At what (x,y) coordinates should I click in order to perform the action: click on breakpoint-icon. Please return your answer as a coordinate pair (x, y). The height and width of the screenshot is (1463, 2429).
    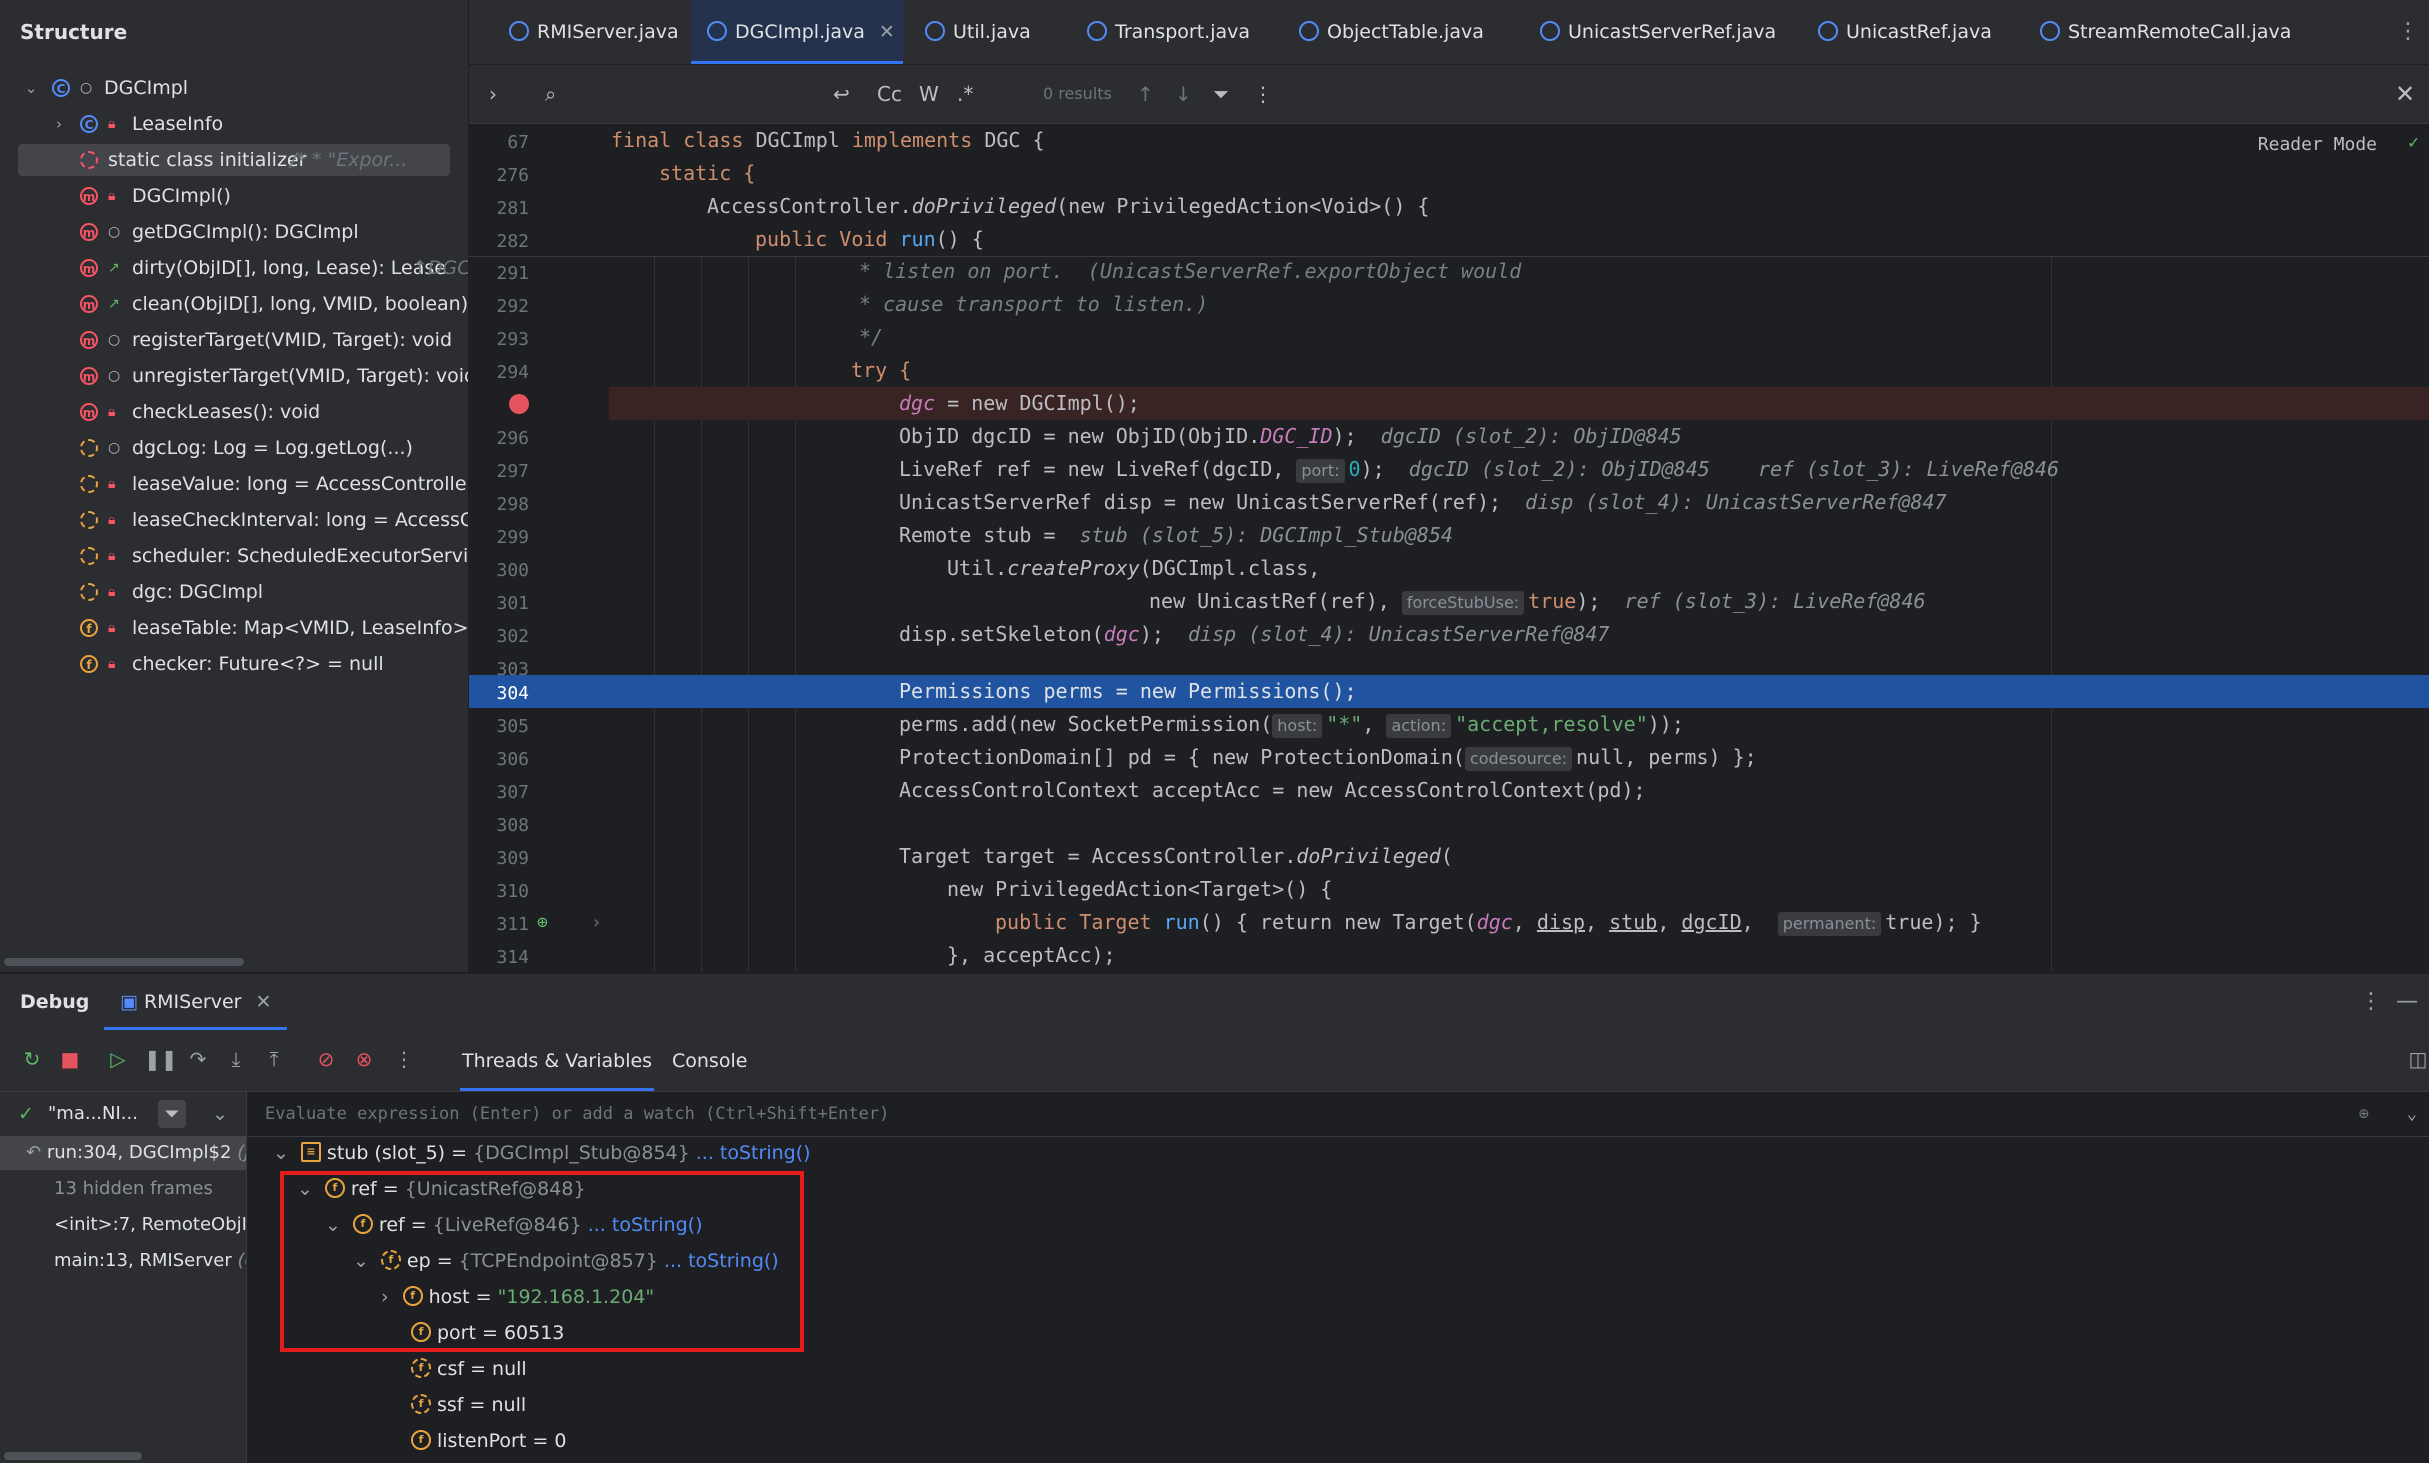
    Looking at the image, I should click on (519, 404).